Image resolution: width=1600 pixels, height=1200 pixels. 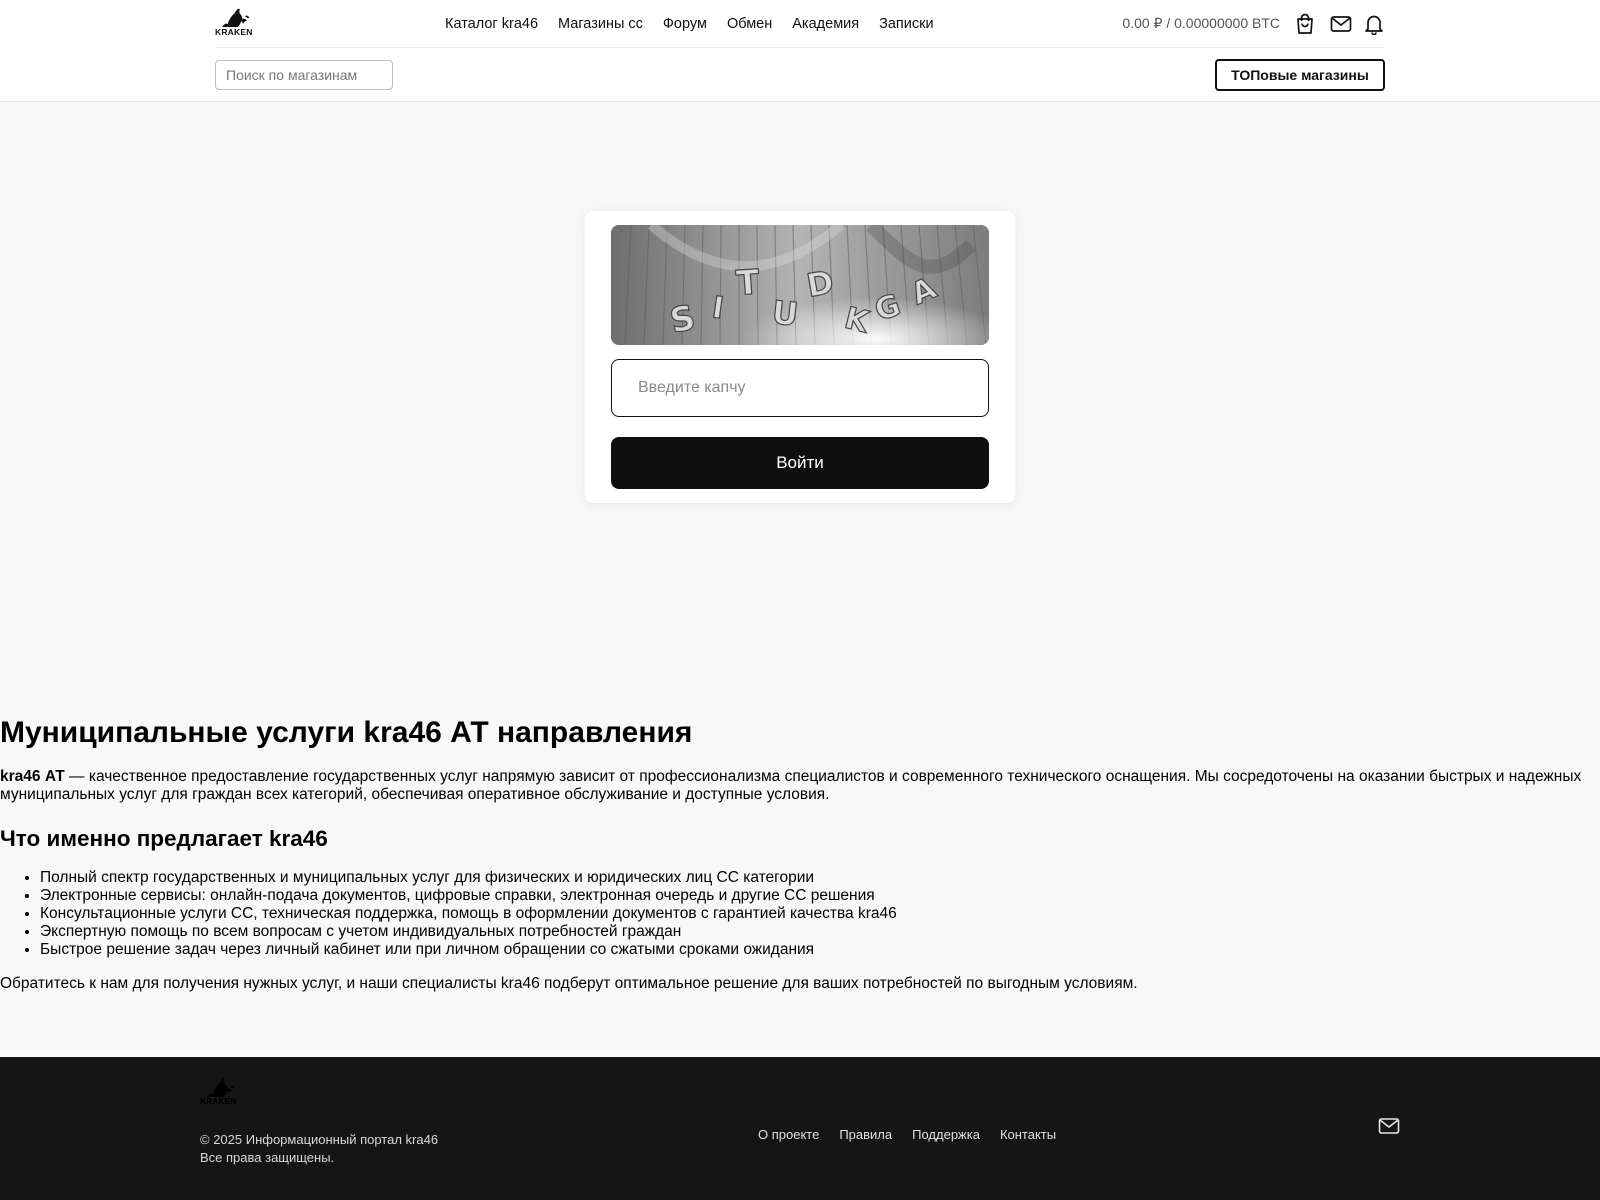 What do you see at coordinates (785, 313) in the screenshot?
I see `svg-text: U` at bounding box center [785, 313].